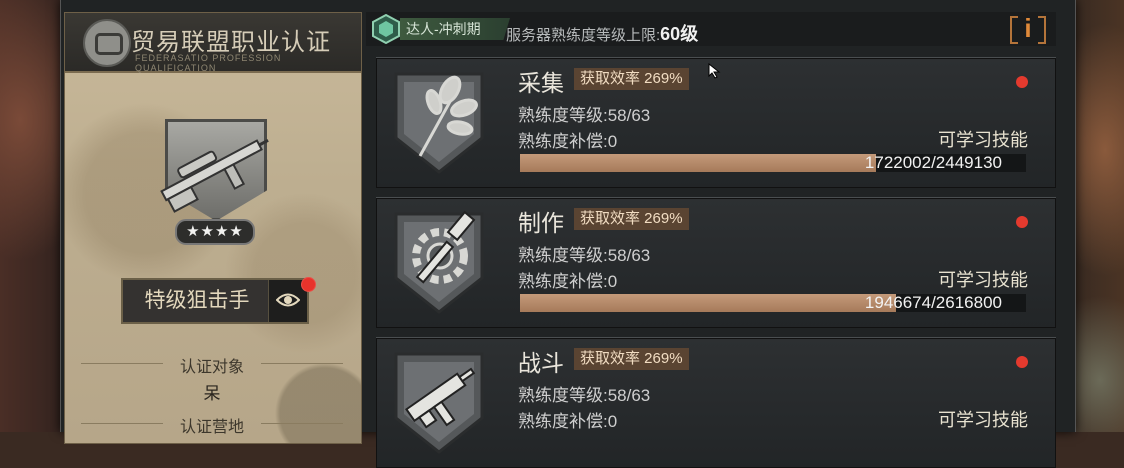  I want to click on tier-badge: 达人-冲刺期, so click(455, 29).